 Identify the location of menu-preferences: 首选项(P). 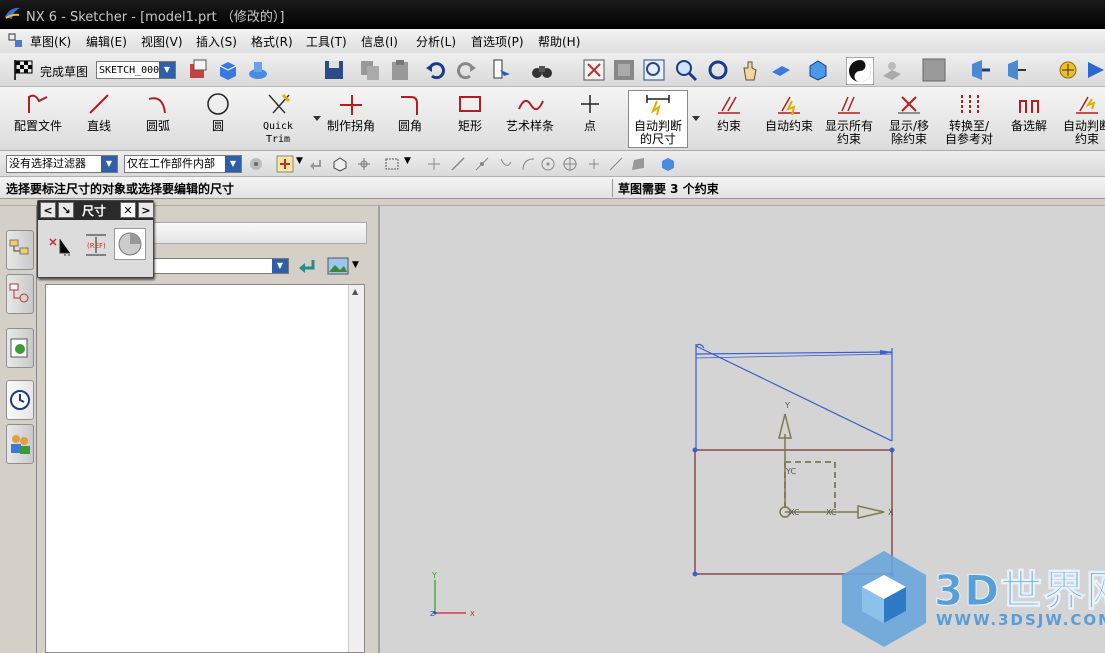
(497, 41).